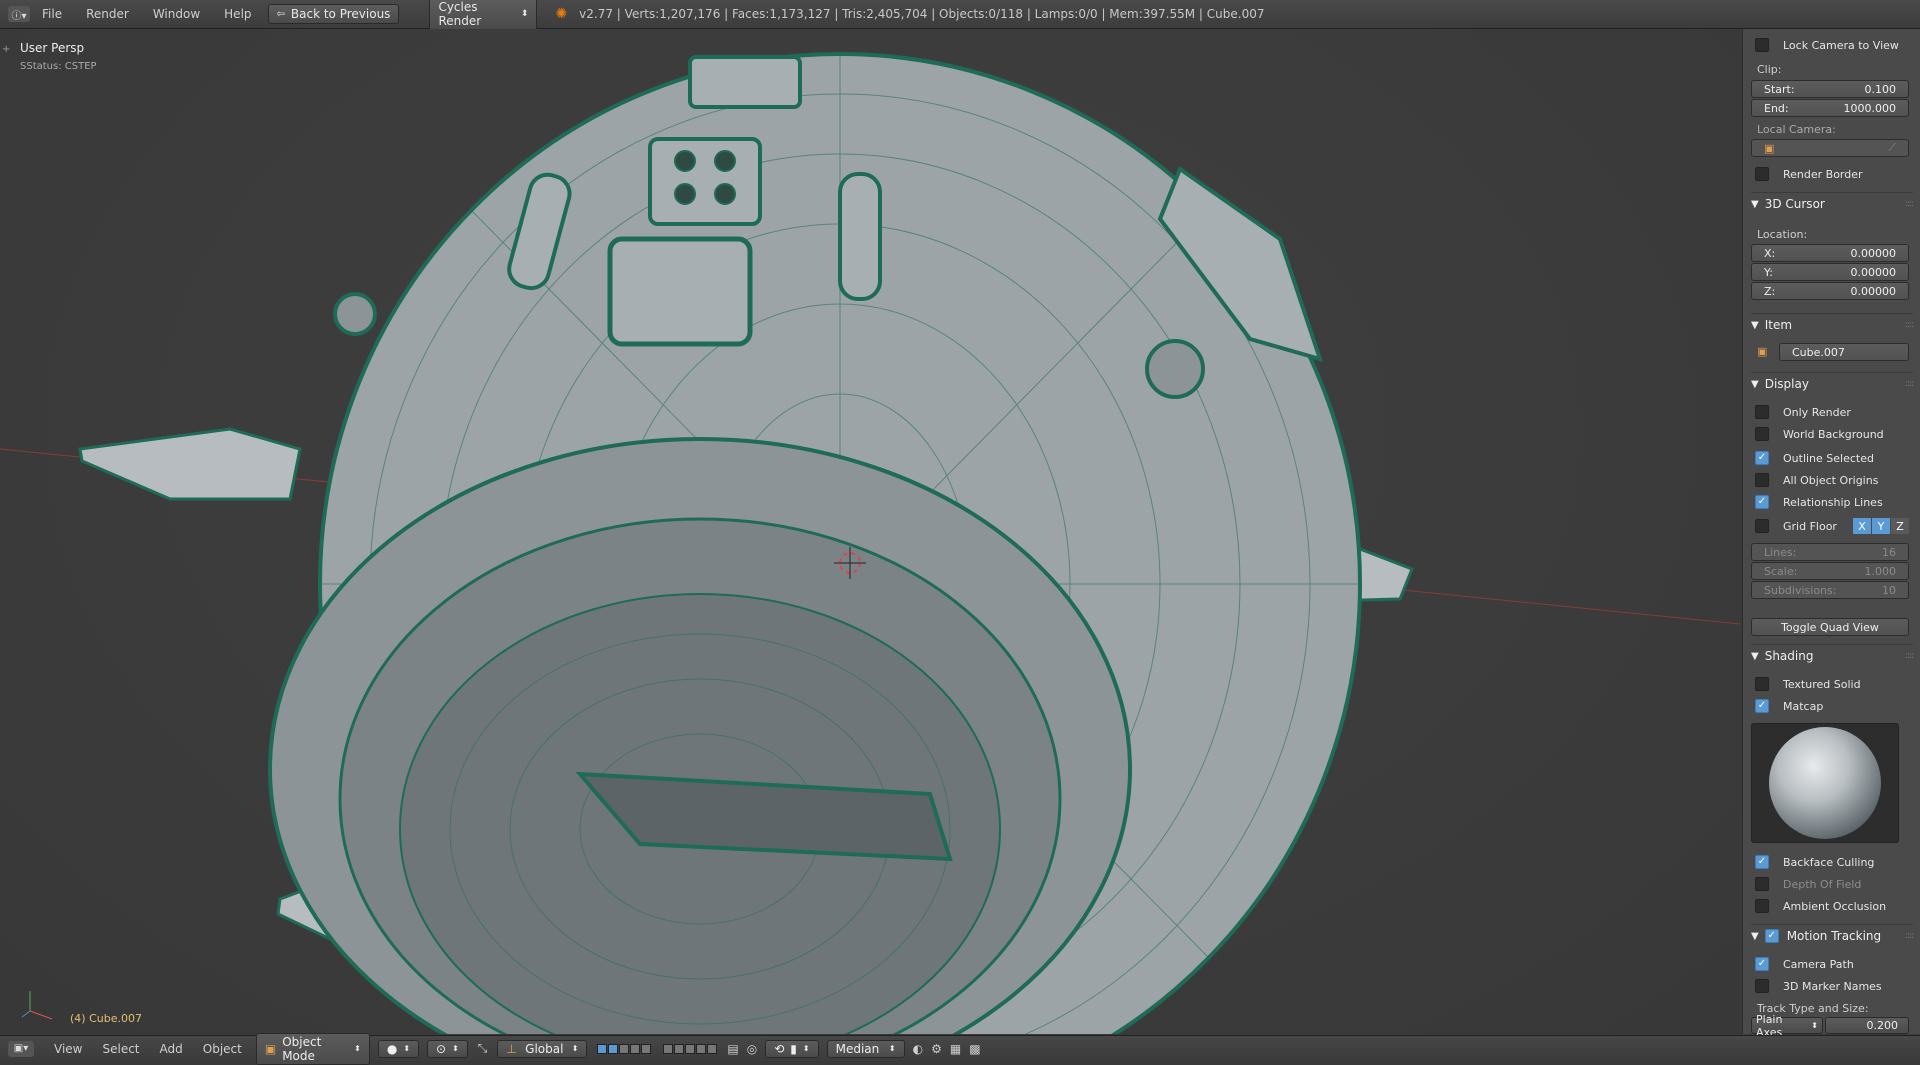 The width and height of the screenshot is (1920, 1065). Describe the element at coordinates (176, 14) in the screenshot. I see `menu-window: Window` at that location.